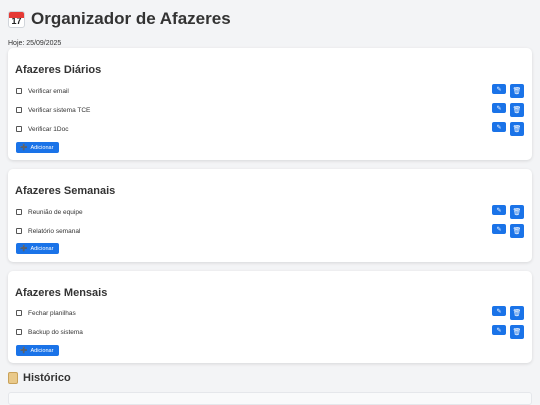 The width and height of the screenshot is (540, 405). Describe the element at coordinates (52, 313) in the screenshot. I see `task-label: Fechar planilhas` at that location.